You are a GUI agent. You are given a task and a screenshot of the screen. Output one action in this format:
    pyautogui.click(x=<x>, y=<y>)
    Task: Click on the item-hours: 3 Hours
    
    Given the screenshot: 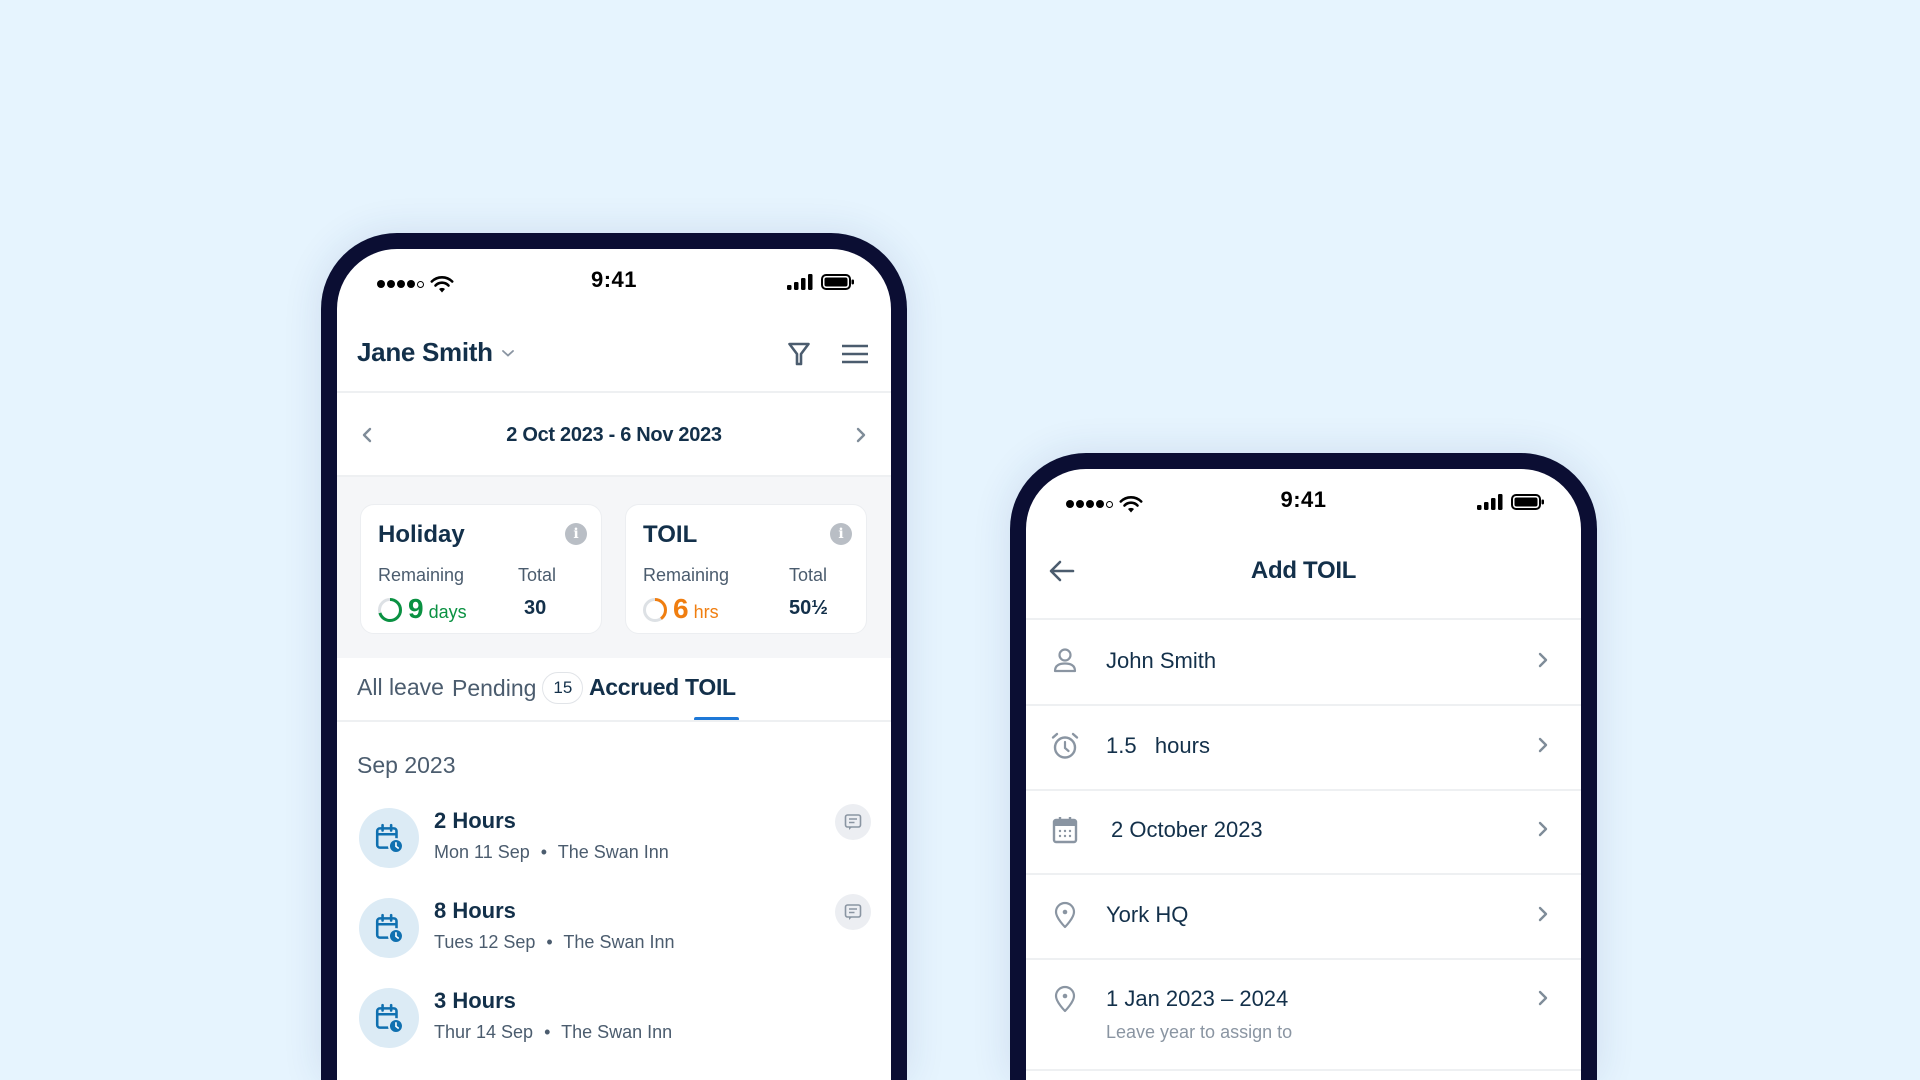 What is the action you would take?
    pyautogui.click(x=475, y=1000)
    